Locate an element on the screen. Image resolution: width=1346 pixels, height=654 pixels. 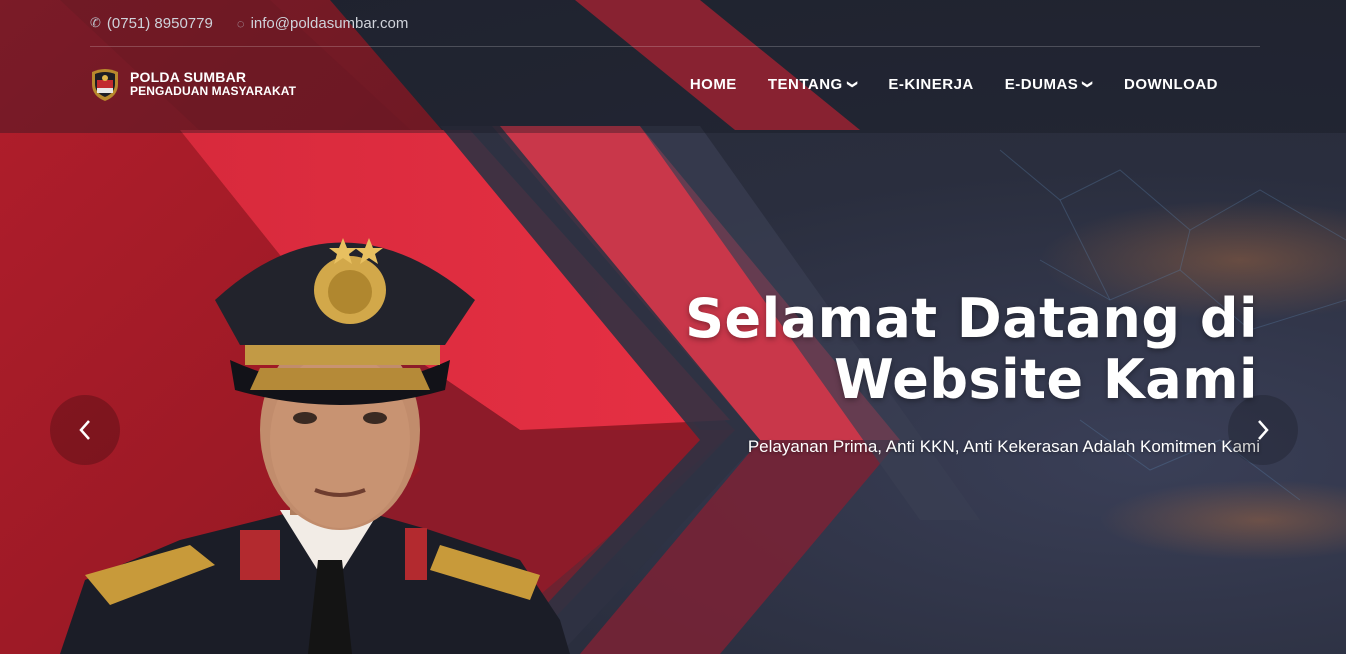
nav-item-home: HOME is located at coordinates (713, 84).